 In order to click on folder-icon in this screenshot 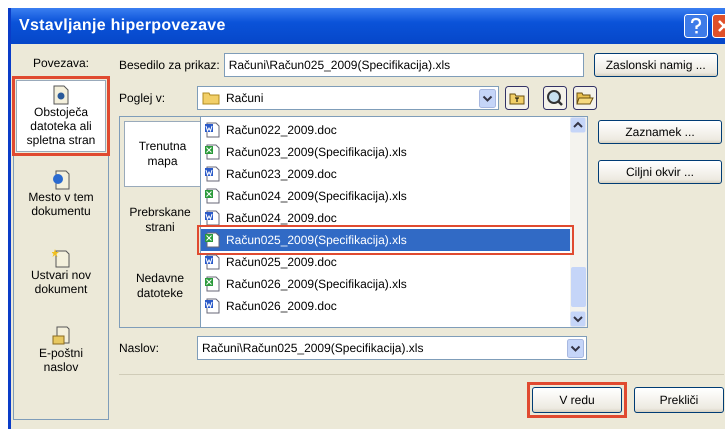, I will do `click(211, 98)`.